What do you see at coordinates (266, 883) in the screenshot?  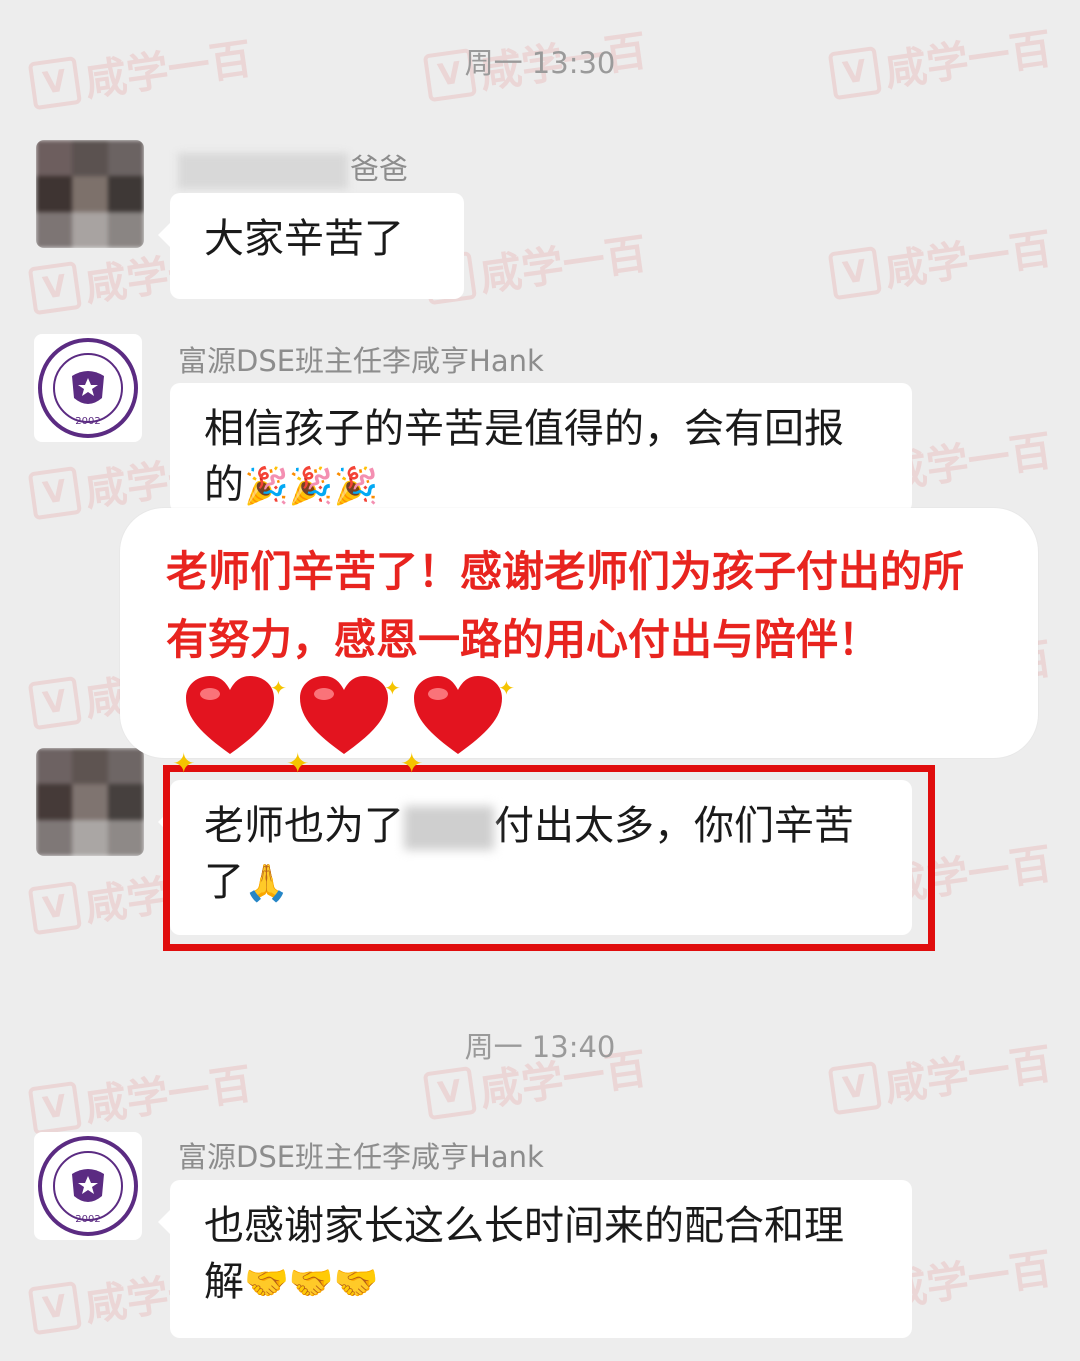 I see `pray-hands-icon: 🙏` at bounding box center [266, 883].